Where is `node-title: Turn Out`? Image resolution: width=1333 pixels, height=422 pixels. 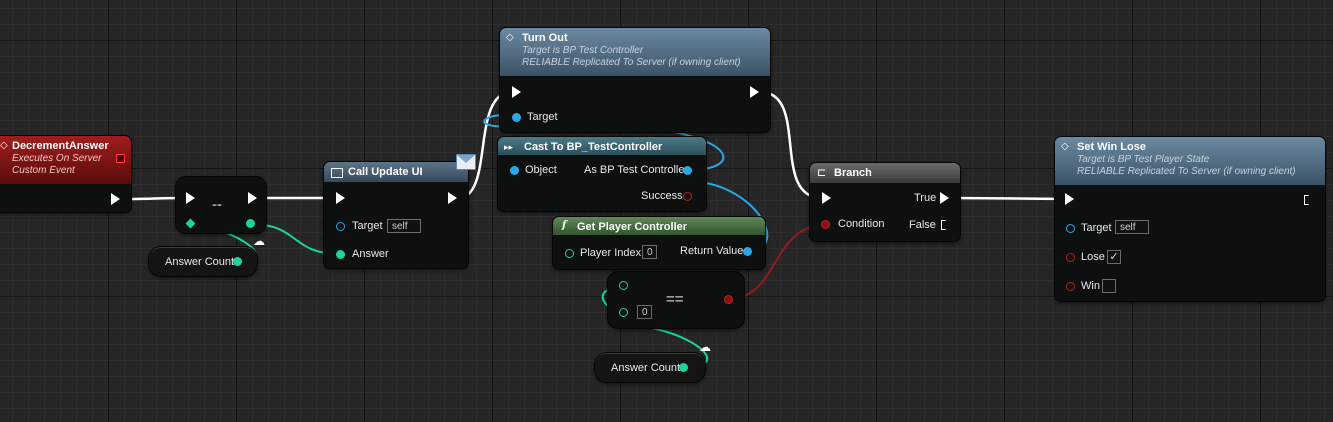 node-title: Turn Out is located at coordinates (545, 38).